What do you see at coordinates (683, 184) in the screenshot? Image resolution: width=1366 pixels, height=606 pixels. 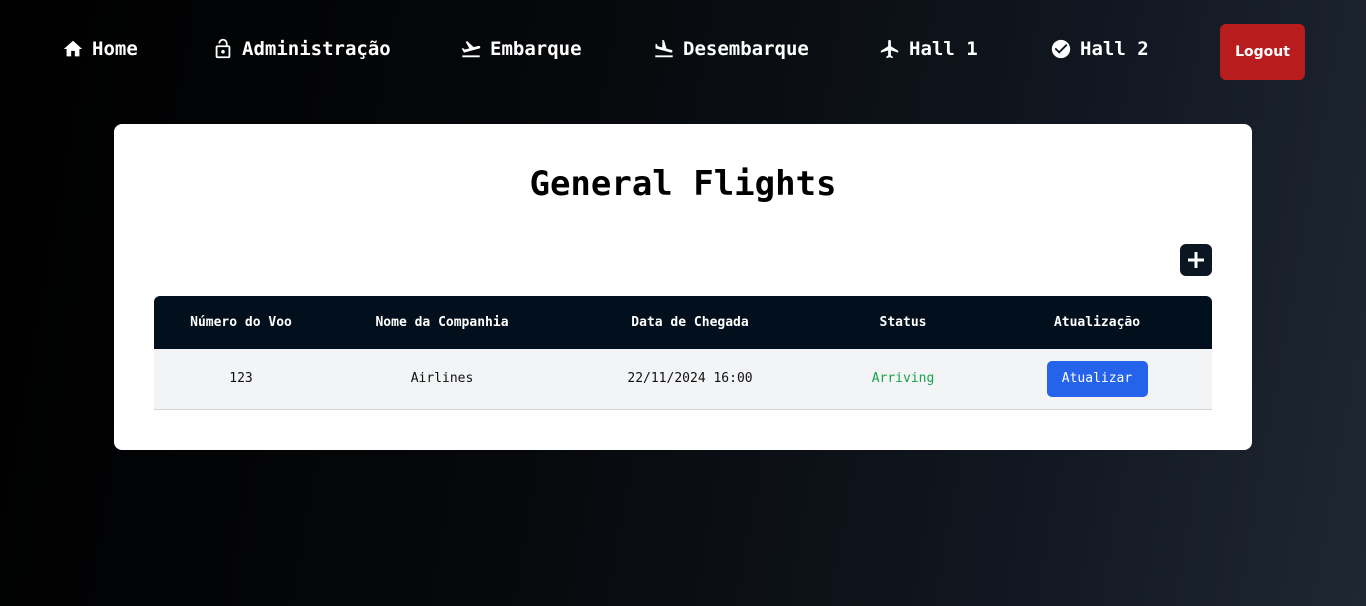 I see `page-title: General Flights` at bounding box center [683, 184].